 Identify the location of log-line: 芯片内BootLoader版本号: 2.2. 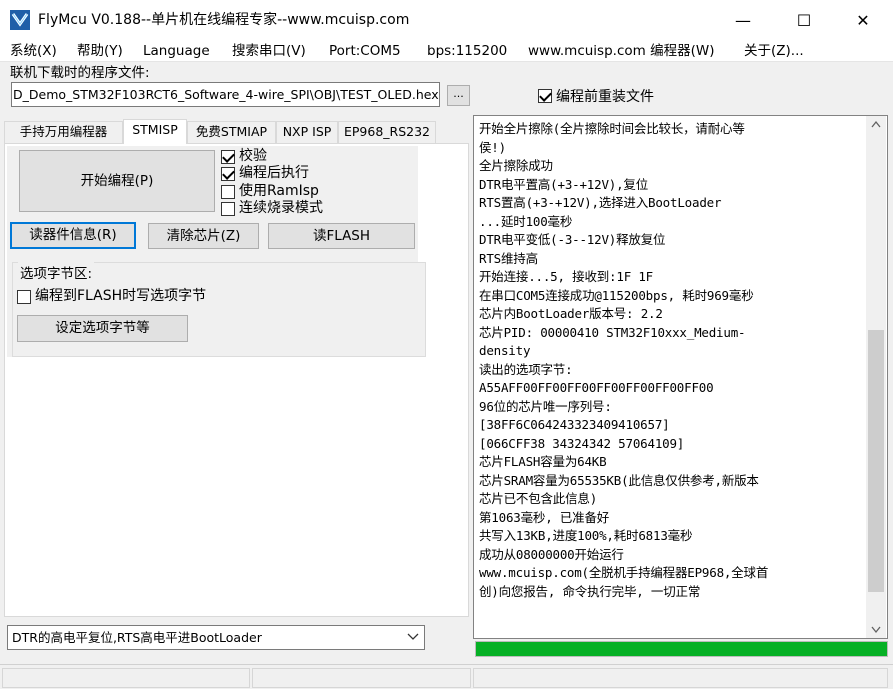
(571, 313).